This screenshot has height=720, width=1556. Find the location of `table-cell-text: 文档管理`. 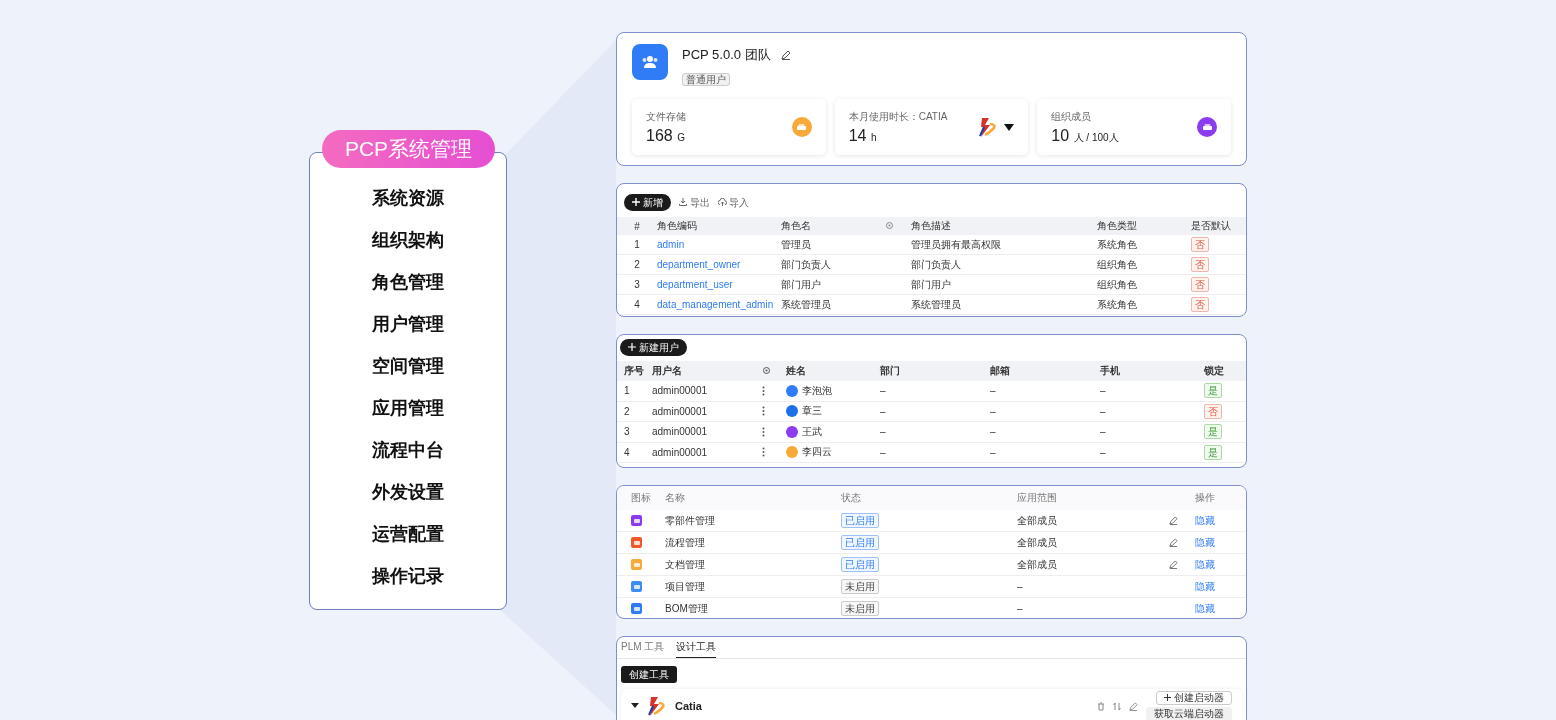

table-cell-text: 文档管理 is located at coordinates (685, 564).